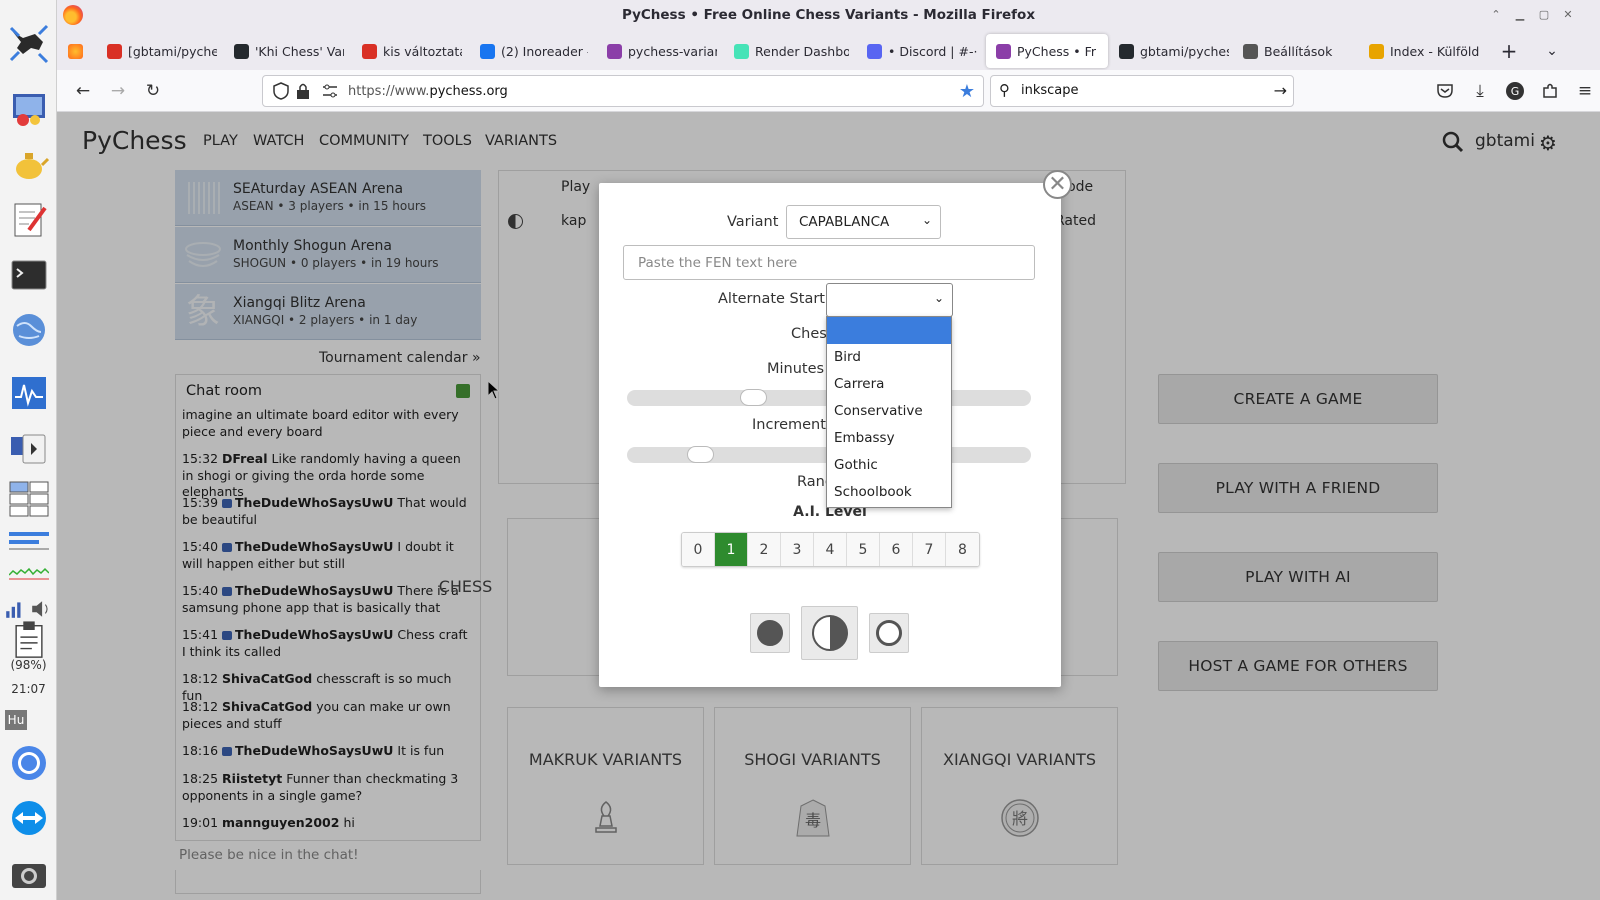 Image resolution: width=1600 pixels, height=900 pixels. Describe the element at coordinates (829, 262) in the screenshot. I see `fen-input: Paste the FEN text here` at that location.